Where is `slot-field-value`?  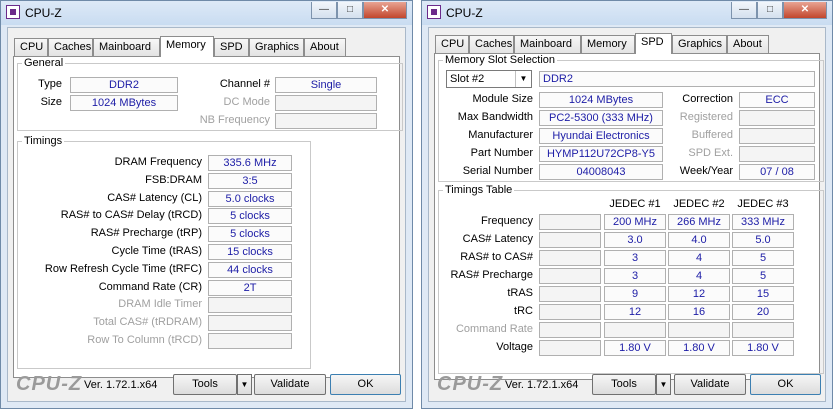
slot-field-value is located at coordinates (777, 154).